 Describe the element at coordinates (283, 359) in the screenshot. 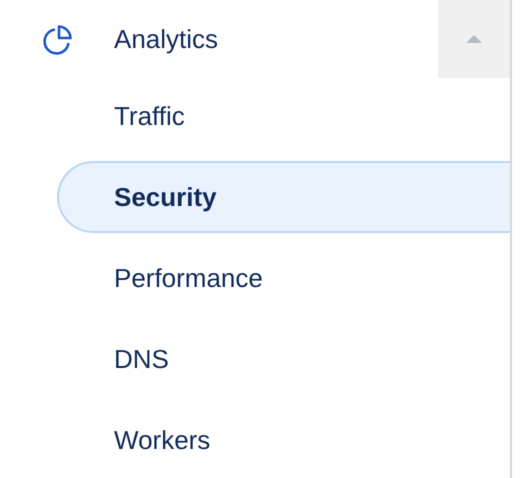

I see `nav-item: DNS` at that location.